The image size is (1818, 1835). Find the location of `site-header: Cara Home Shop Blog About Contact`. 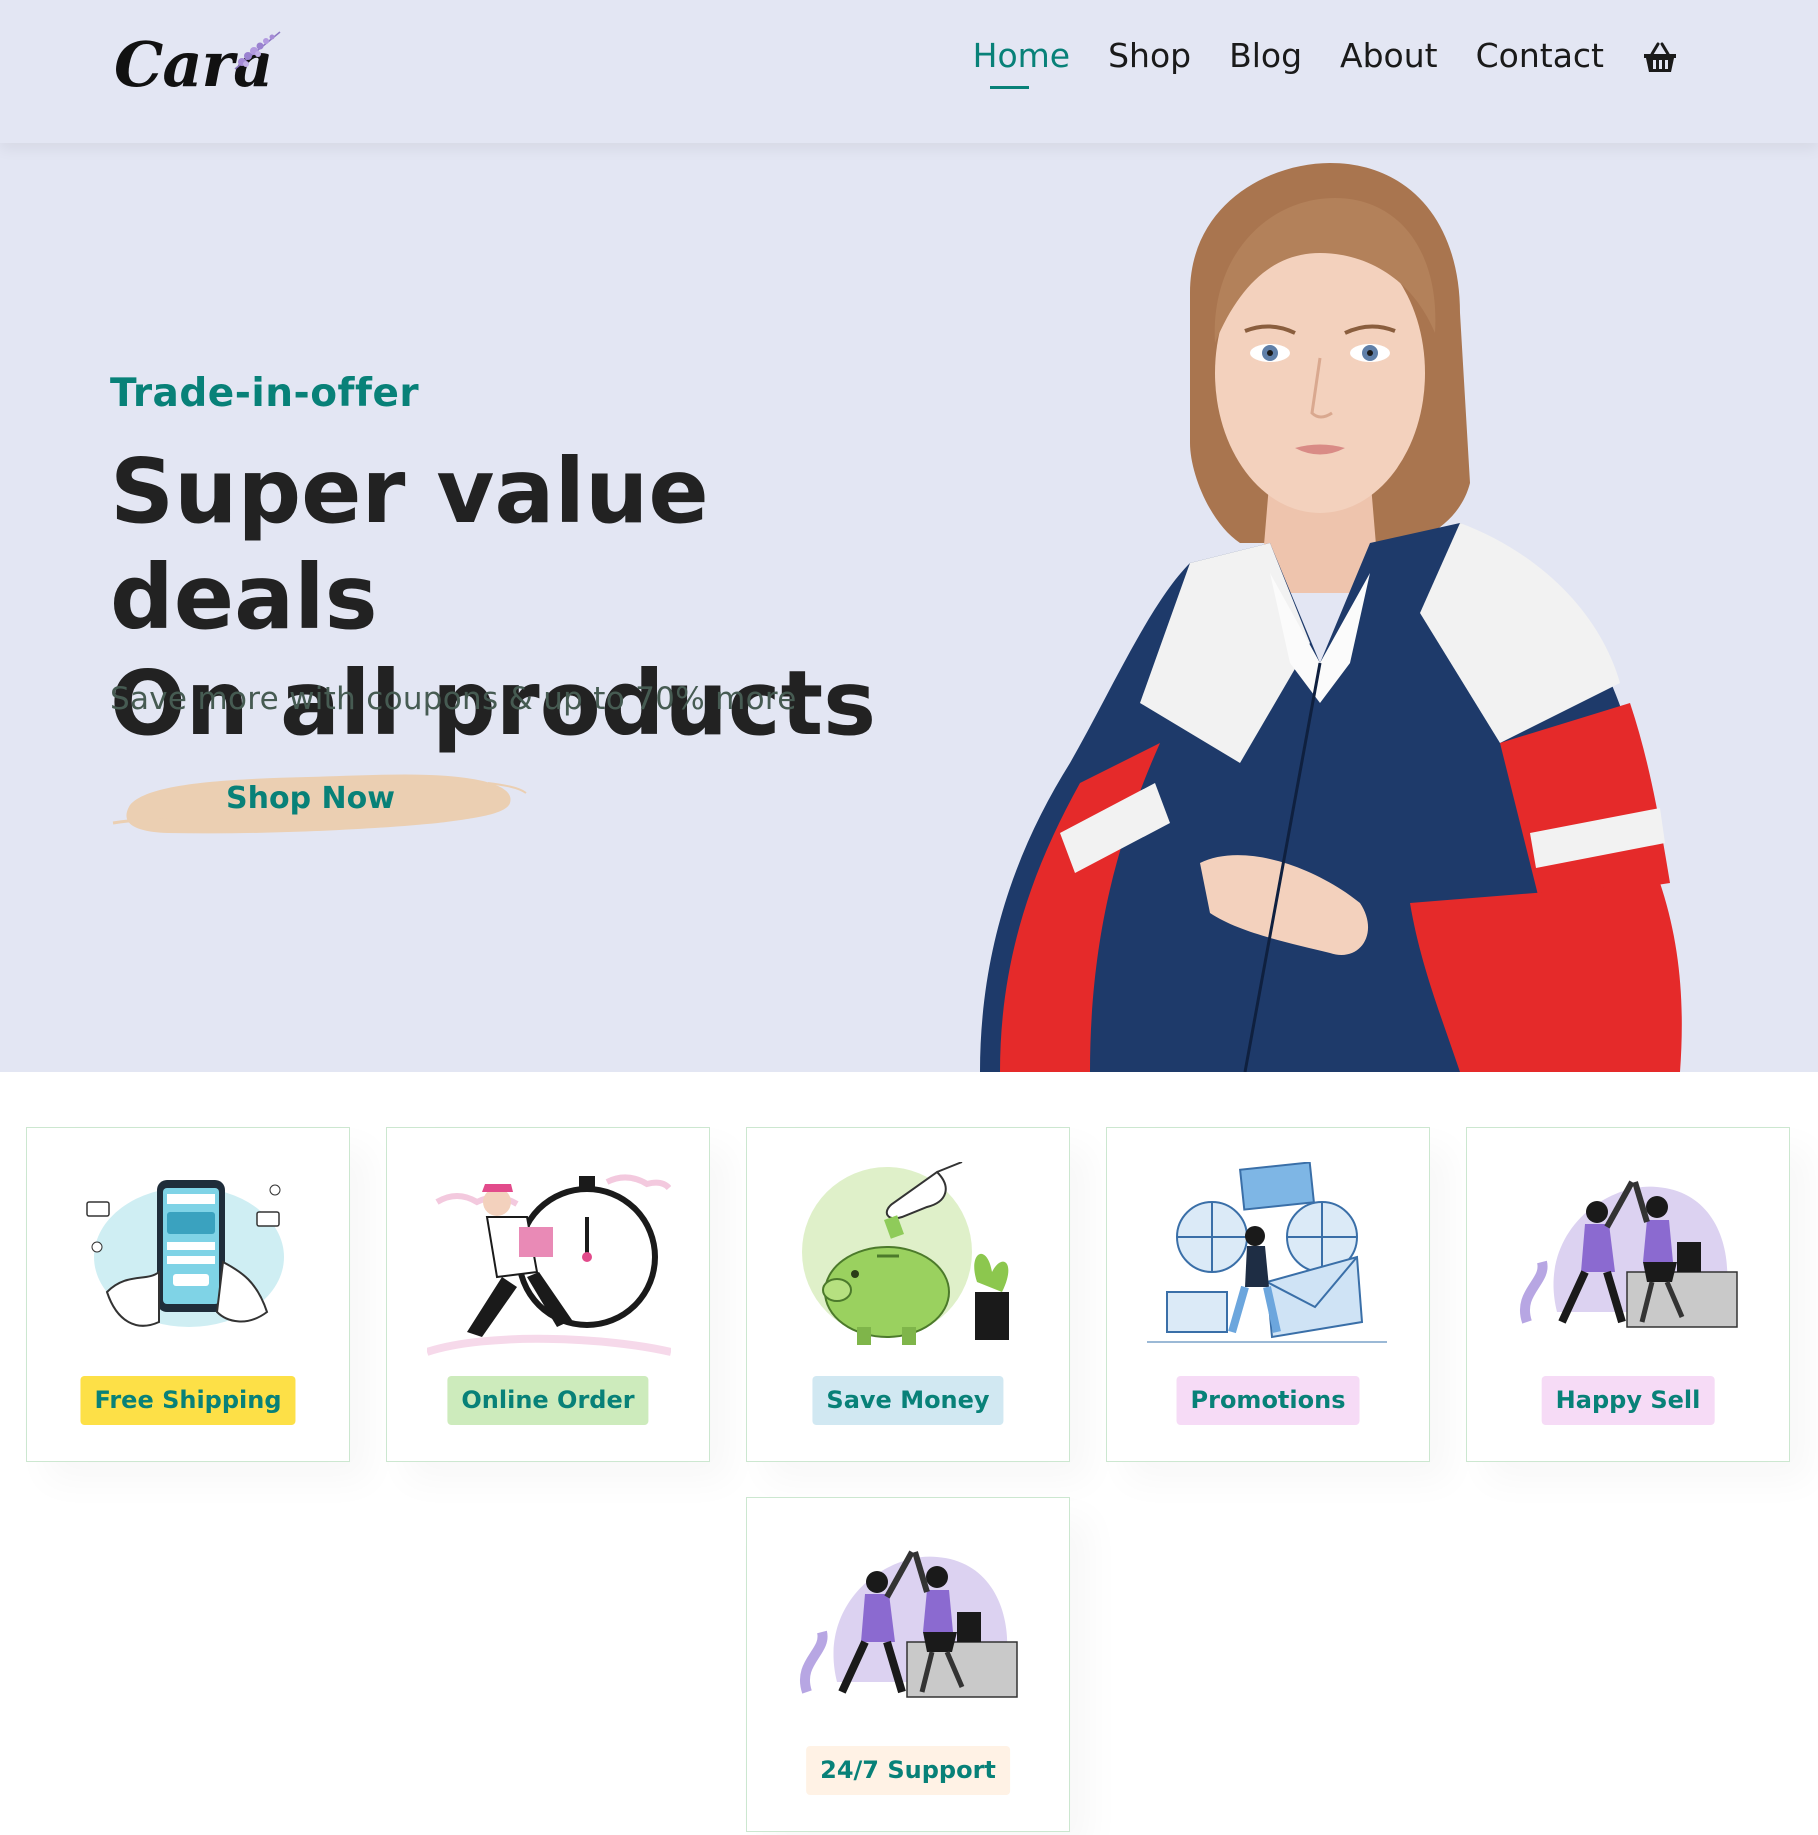

site-header: Cara Home Shop Blog About Contact is located at coordinates (909, 71).